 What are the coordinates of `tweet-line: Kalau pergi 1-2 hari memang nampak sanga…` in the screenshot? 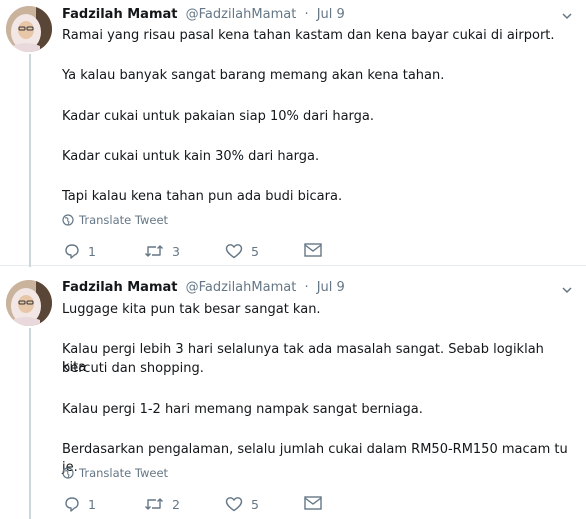 It's located at (242, 409).